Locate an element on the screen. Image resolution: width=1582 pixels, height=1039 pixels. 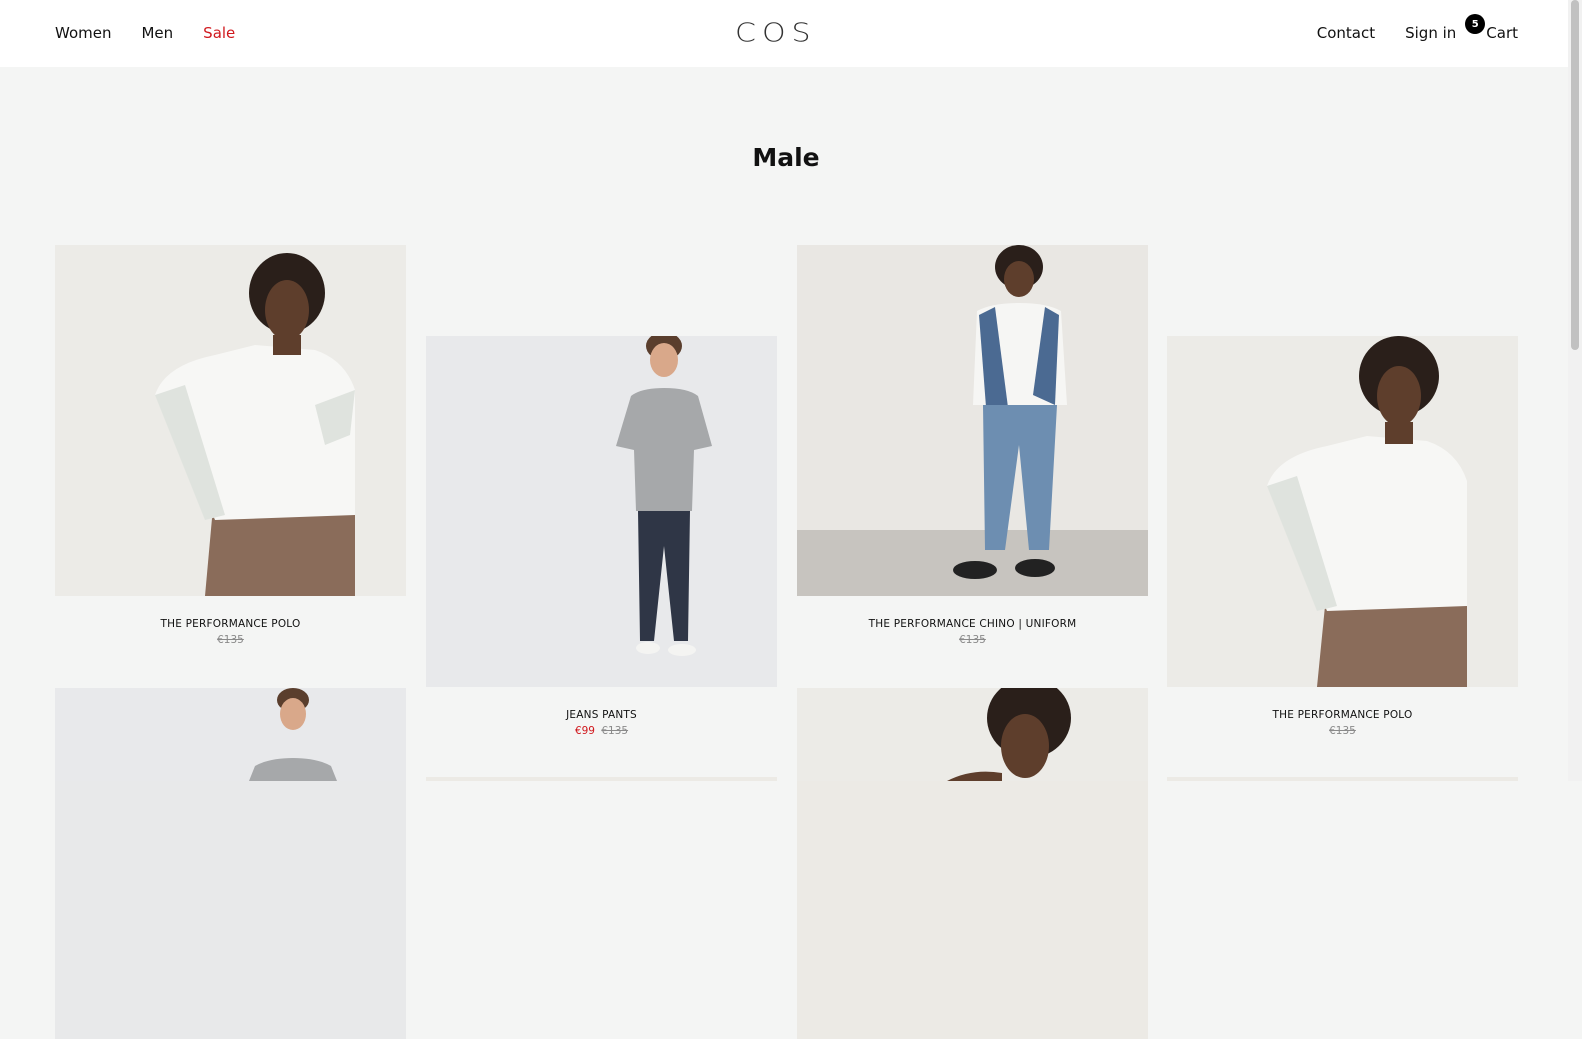
cart-link: 5 Cart is located at coordinates (1491, 28).